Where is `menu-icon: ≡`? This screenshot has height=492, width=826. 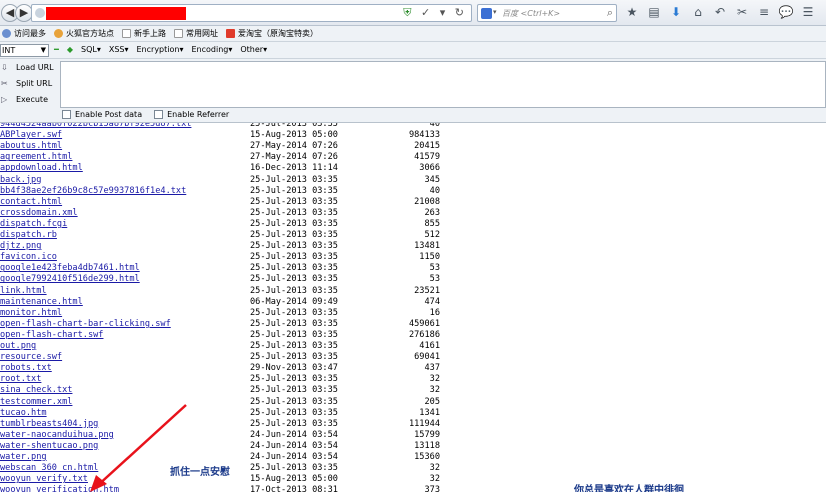
menu-icon: ≡ is located at coordinates (764, 12).